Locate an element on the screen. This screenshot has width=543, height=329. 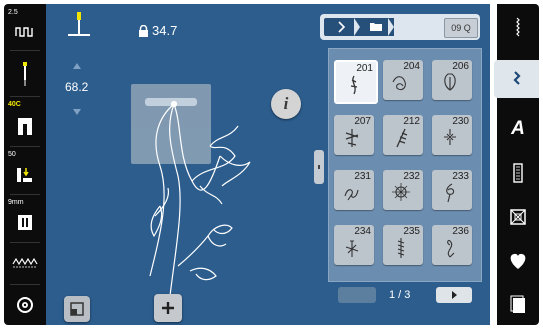
stitch-cell: 233 is located at coordinates (452, 190).